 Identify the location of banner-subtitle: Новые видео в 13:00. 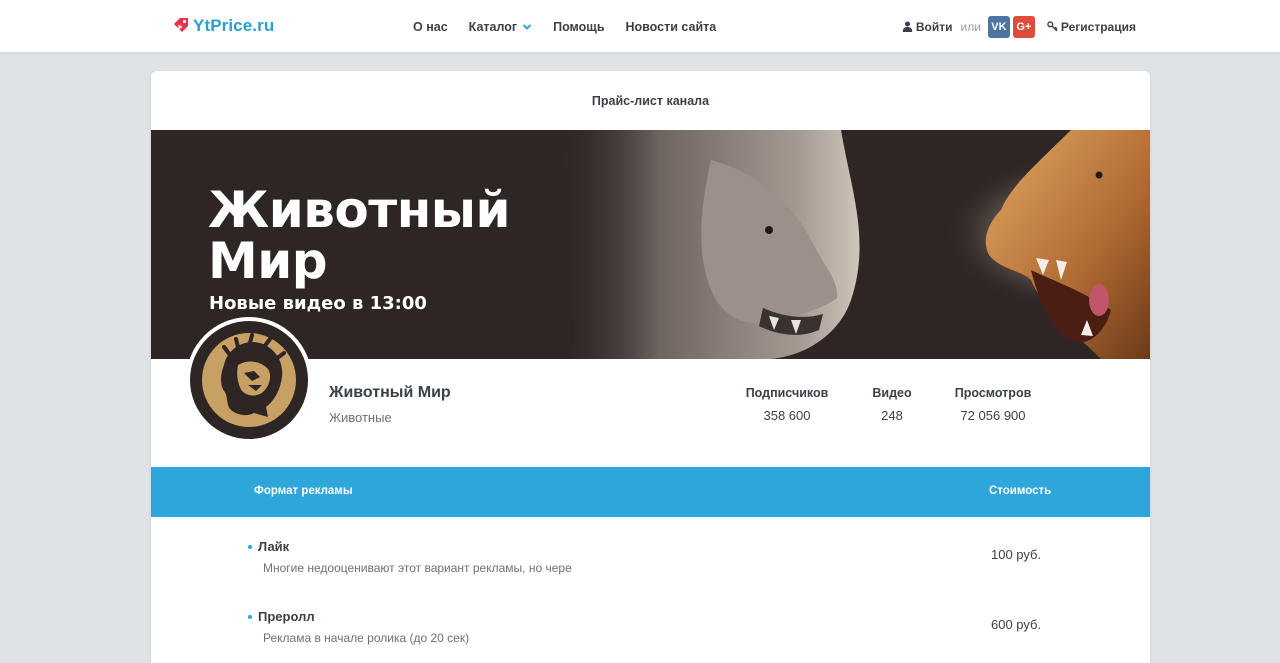
(318, 303).